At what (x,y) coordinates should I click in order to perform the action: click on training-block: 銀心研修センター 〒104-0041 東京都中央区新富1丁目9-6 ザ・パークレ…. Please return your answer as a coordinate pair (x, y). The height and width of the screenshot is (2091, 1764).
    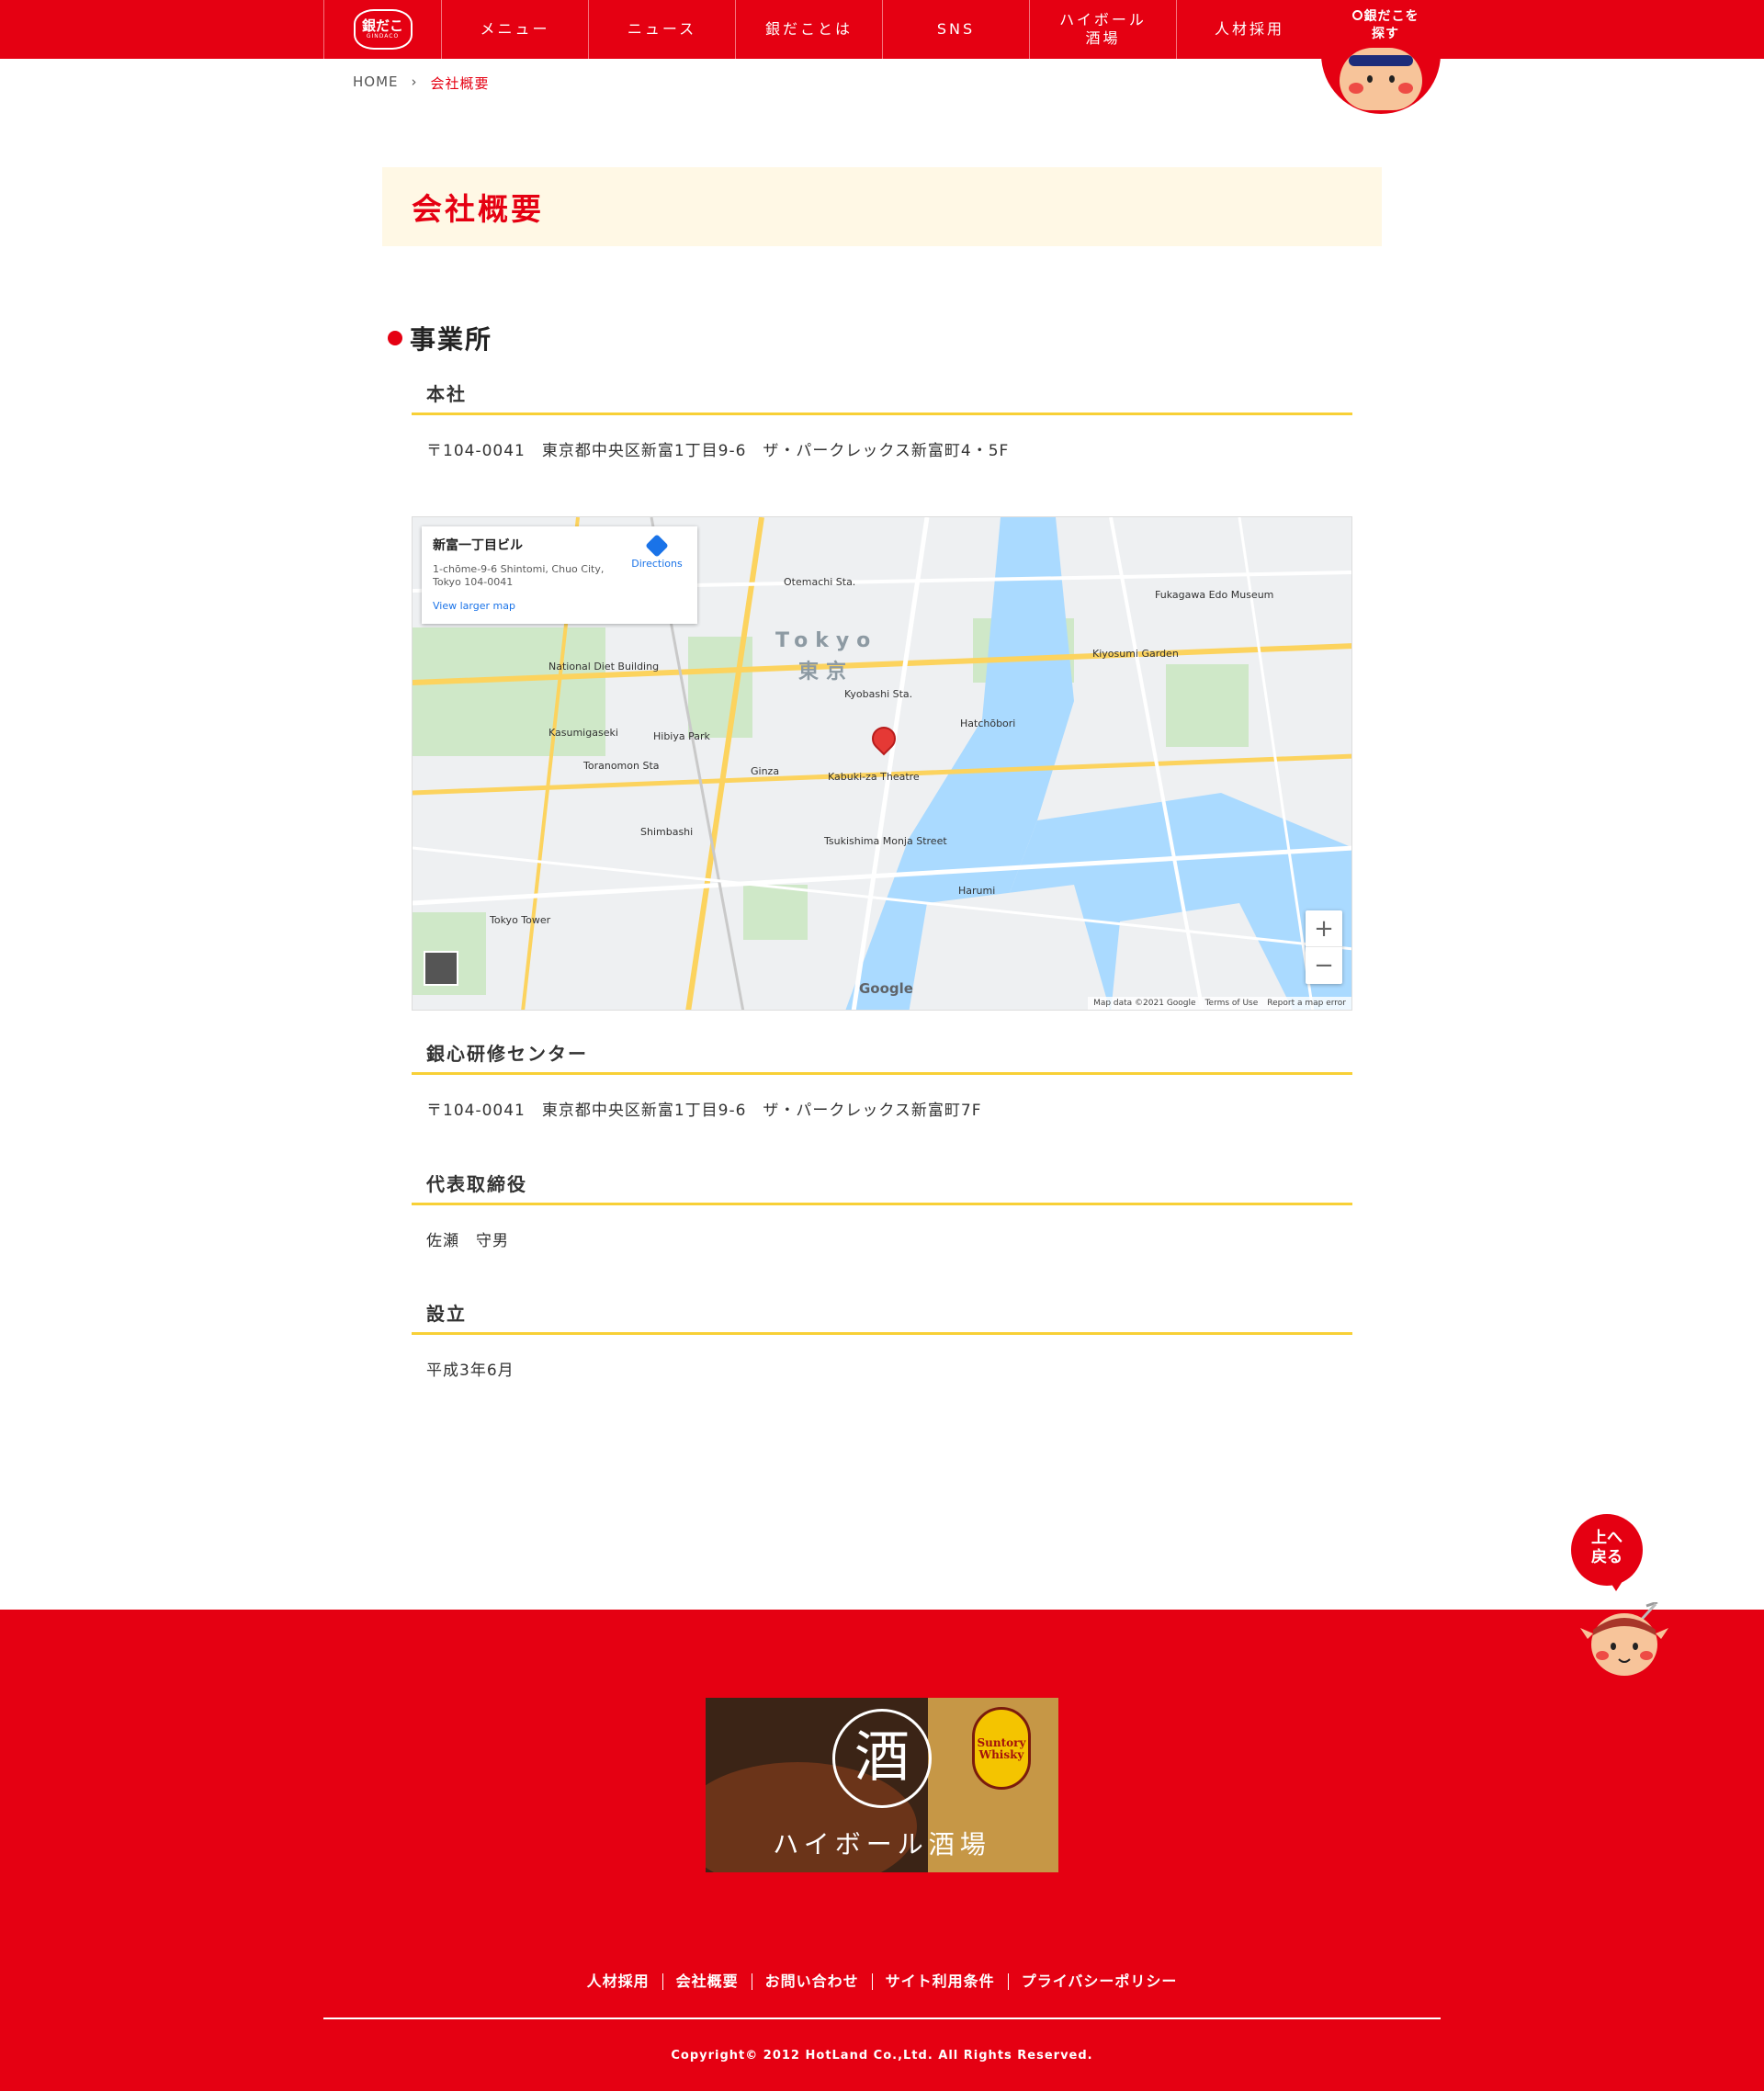
    Looking at the image, I should click on (882, 1079).